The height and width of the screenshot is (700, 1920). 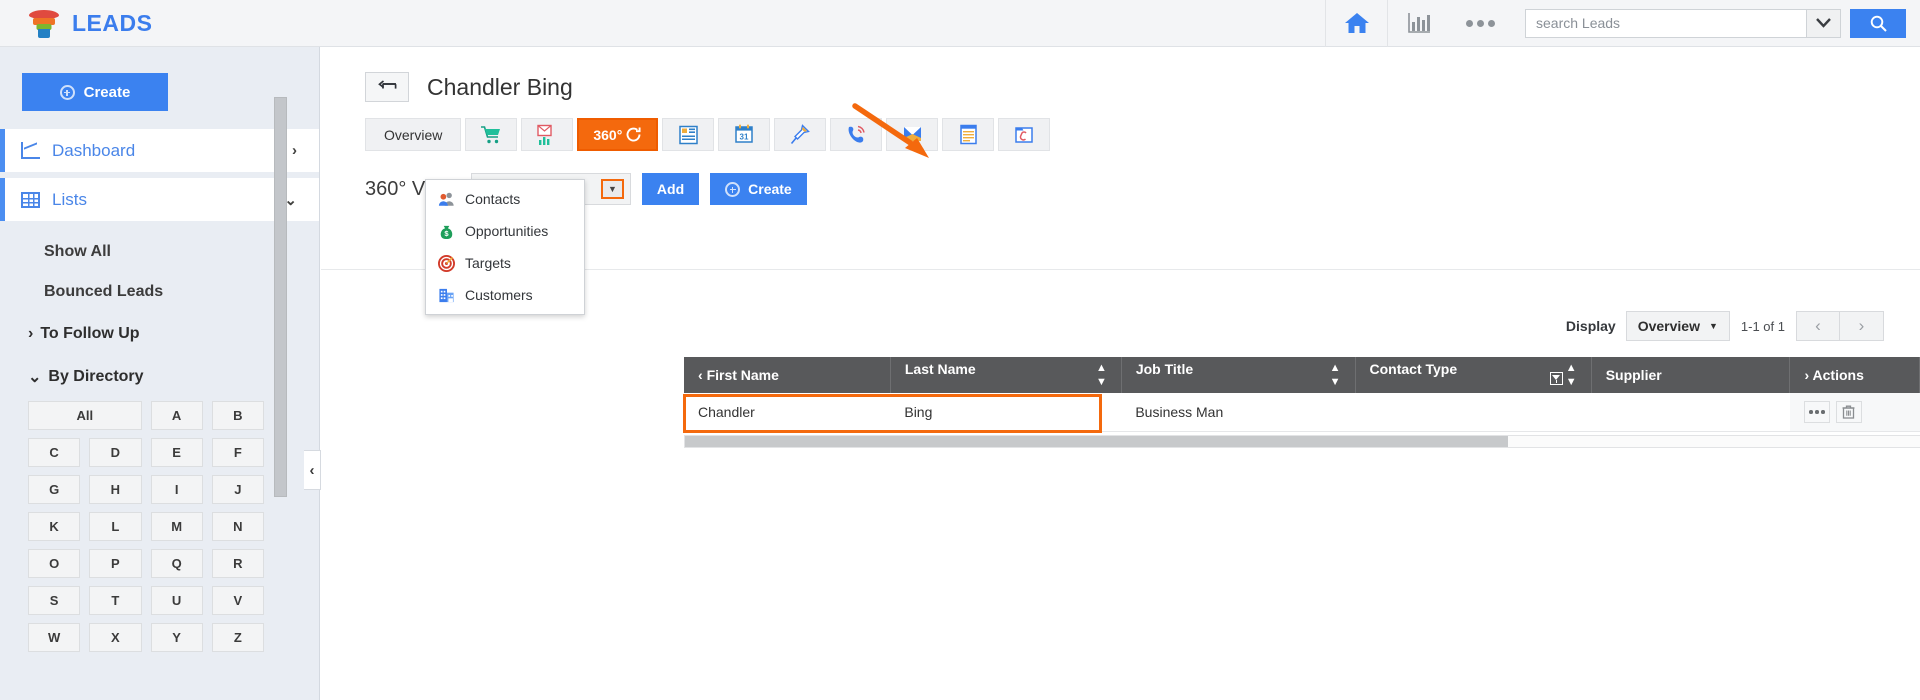 I want to click on tab-notes, so click(x=968, y=134).